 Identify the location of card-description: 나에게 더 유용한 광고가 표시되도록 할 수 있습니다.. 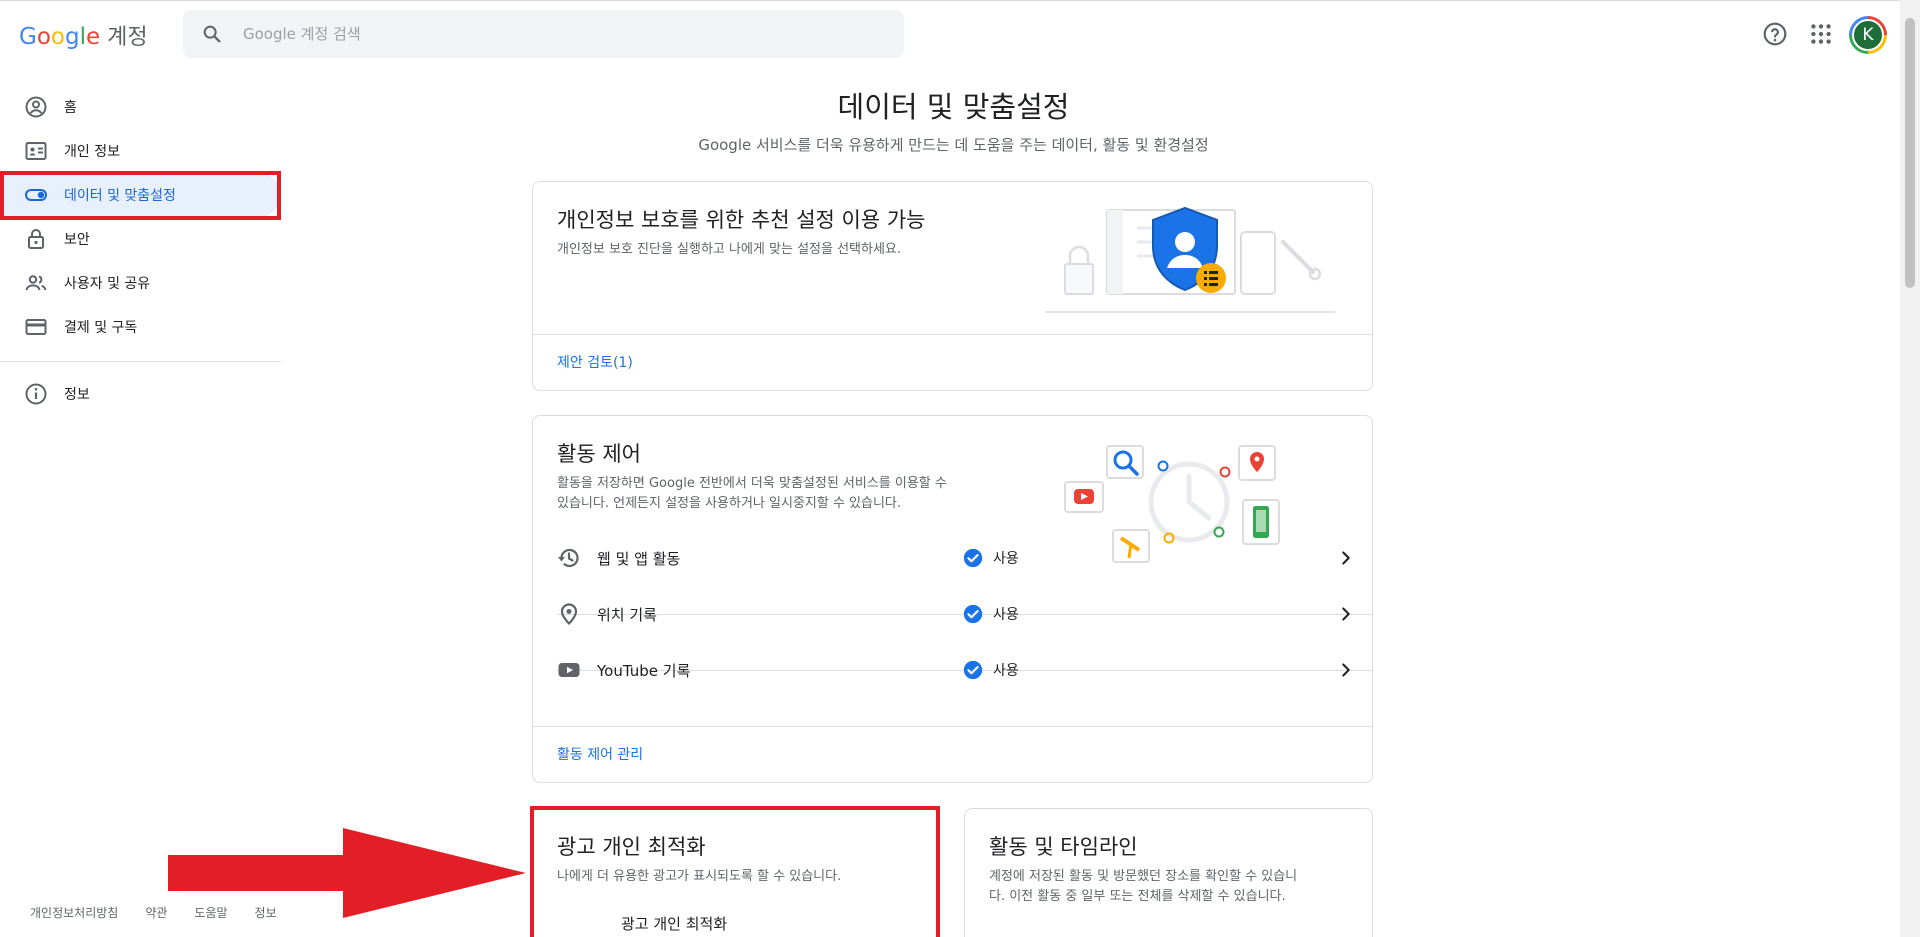
(699, 876).